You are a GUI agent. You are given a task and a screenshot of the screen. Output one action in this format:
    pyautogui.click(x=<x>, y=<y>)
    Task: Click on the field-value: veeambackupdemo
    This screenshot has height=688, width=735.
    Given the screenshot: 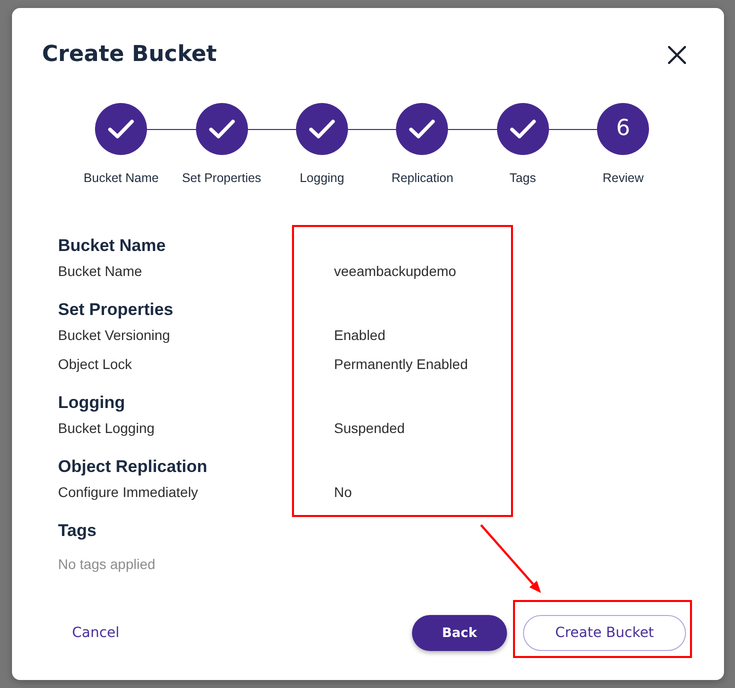 What is the action you would take?
    pyautogui.click(x=396, y=271)
    